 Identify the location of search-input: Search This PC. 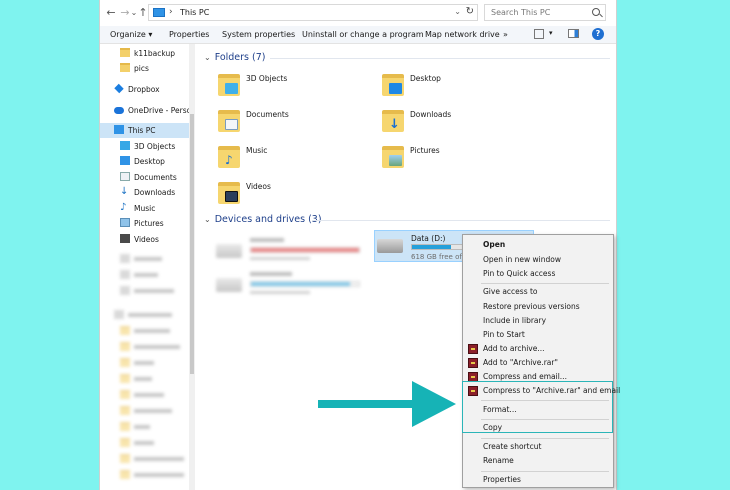
(545, 12).